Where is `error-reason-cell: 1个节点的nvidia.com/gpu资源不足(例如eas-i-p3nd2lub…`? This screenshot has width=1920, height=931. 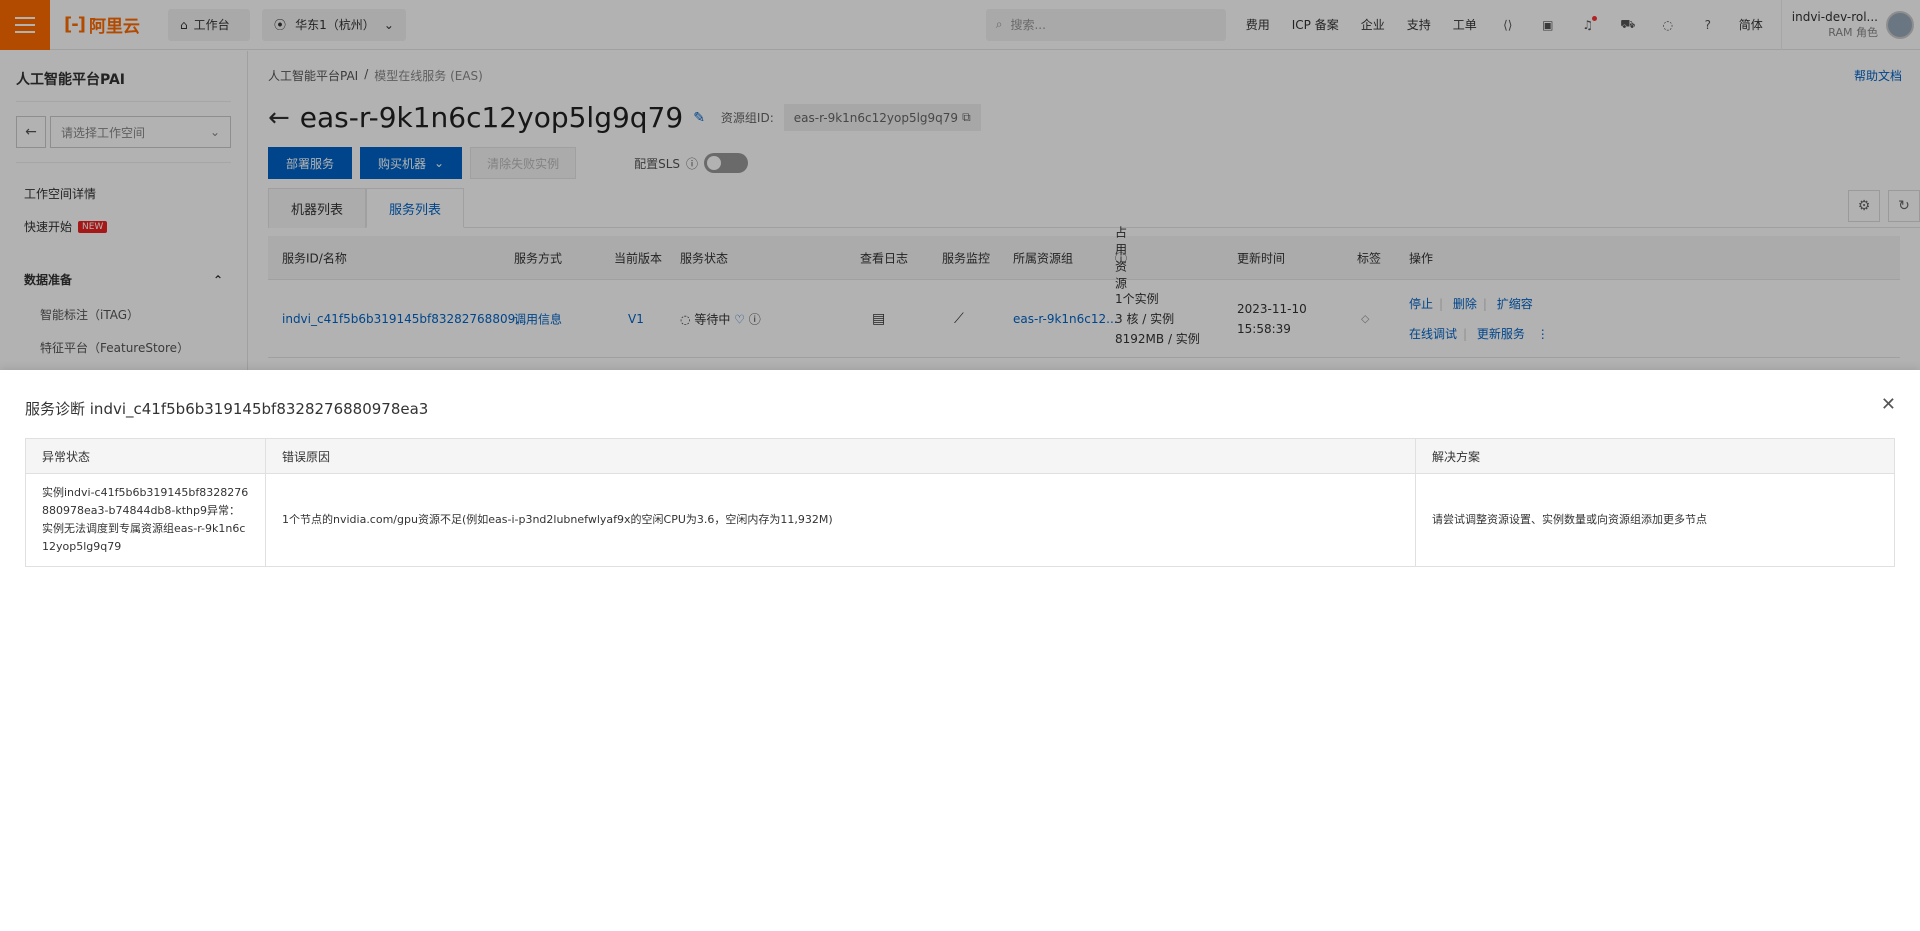 error-reason-cell: 1个节点的nvidia.com/gpu资源不足(例如eas-i-p3nd2lub… is located at coordinates (840, 520).